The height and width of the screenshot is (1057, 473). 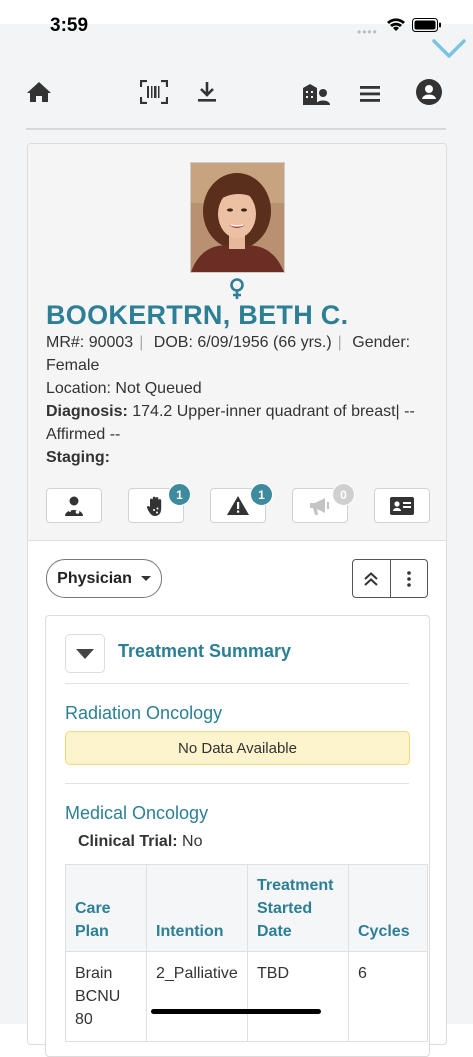 What do you see at coordinates (237, 748) in the screenshot?
I see `no-data-alert: No Data Available` at bounding box center [237, 748].